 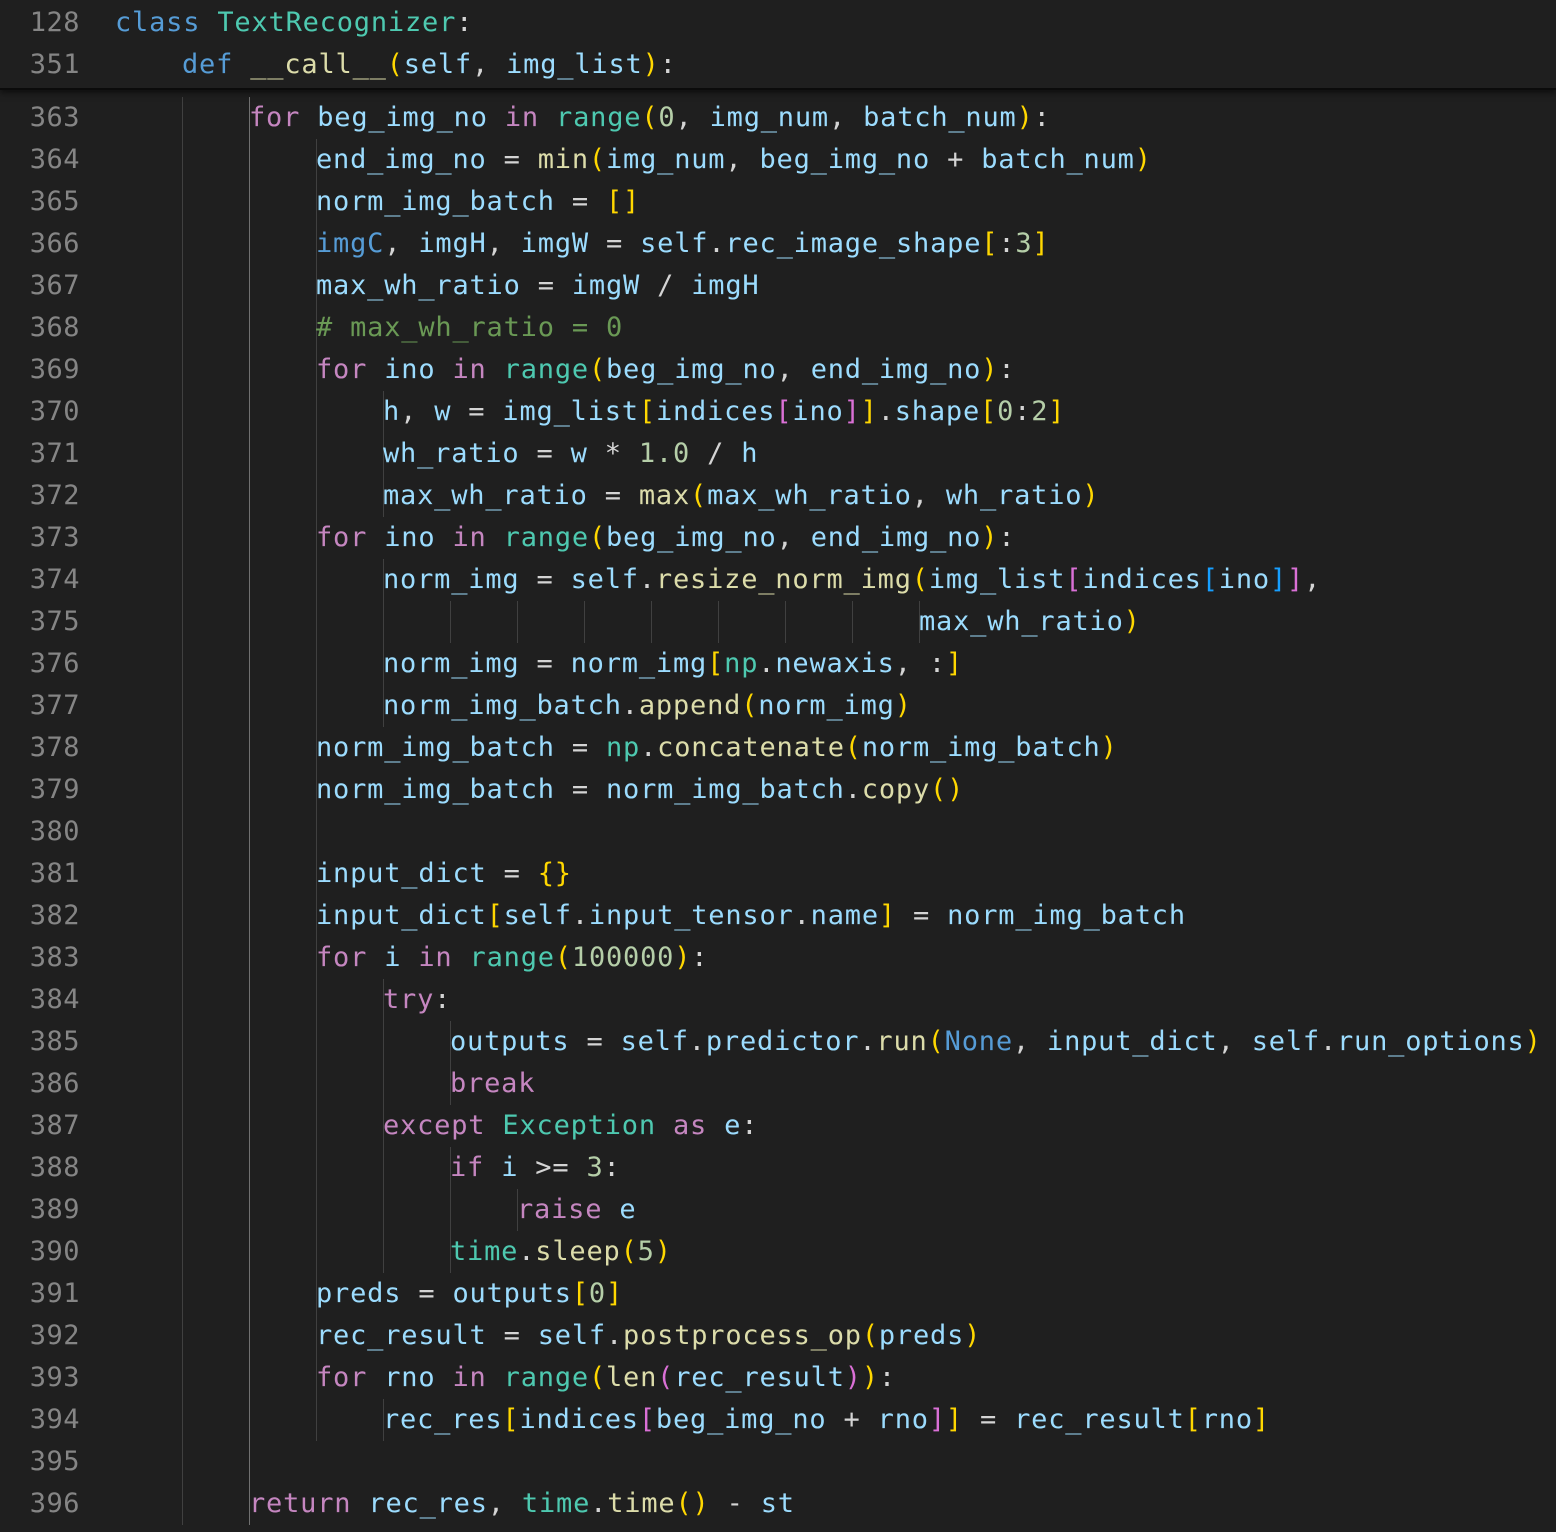 I want to click on code-text: except Exception as e:, so click(x=570, y=1126).